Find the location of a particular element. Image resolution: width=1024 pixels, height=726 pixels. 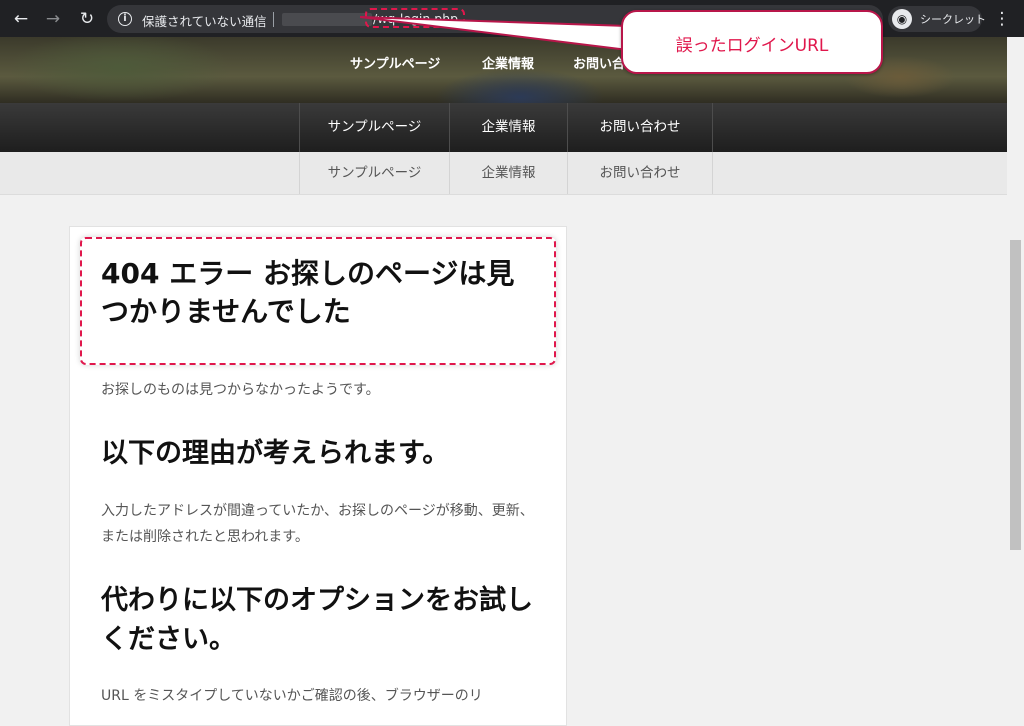

callout-pointer is located at coordinates (494, 33).